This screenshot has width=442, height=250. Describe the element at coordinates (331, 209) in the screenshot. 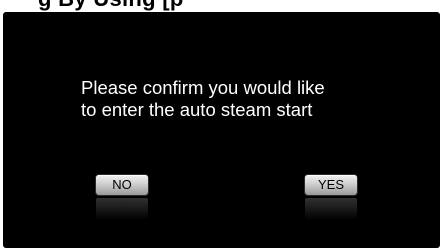

I see `yes-button-reflection` at that location.